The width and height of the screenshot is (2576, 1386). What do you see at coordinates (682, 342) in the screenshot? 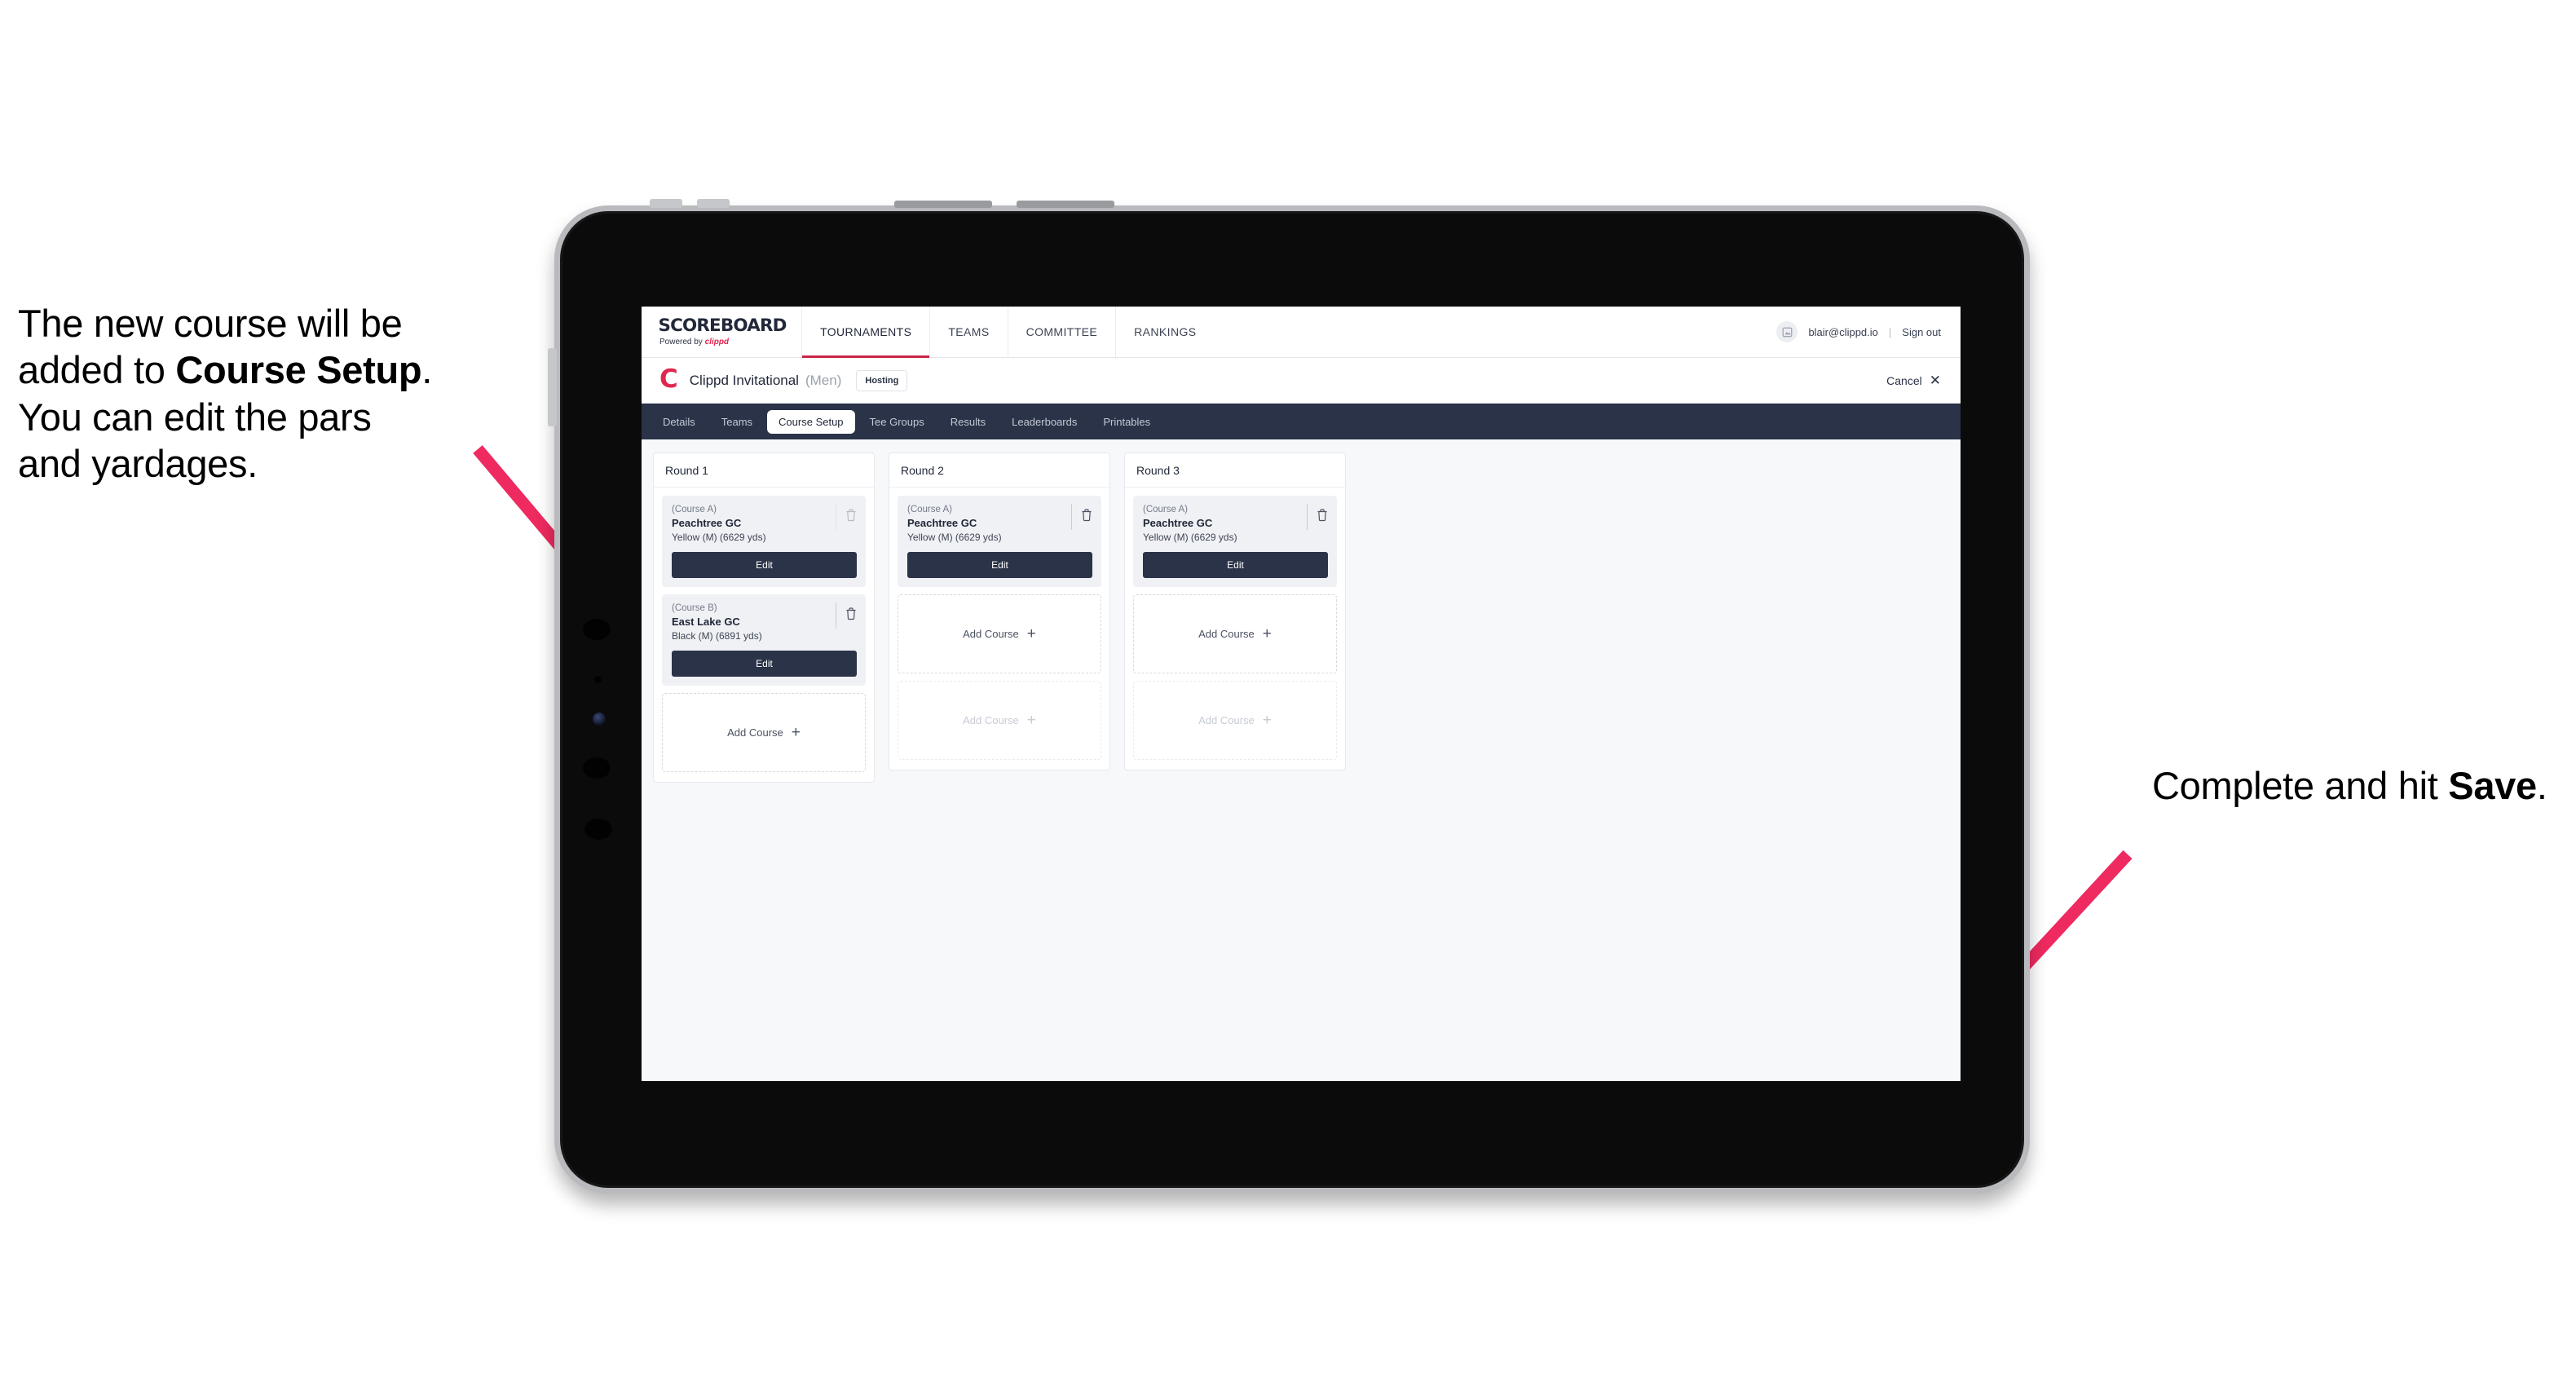
I see `brand-tagline-prefix: Powered by` at bounding box center [682, 342].